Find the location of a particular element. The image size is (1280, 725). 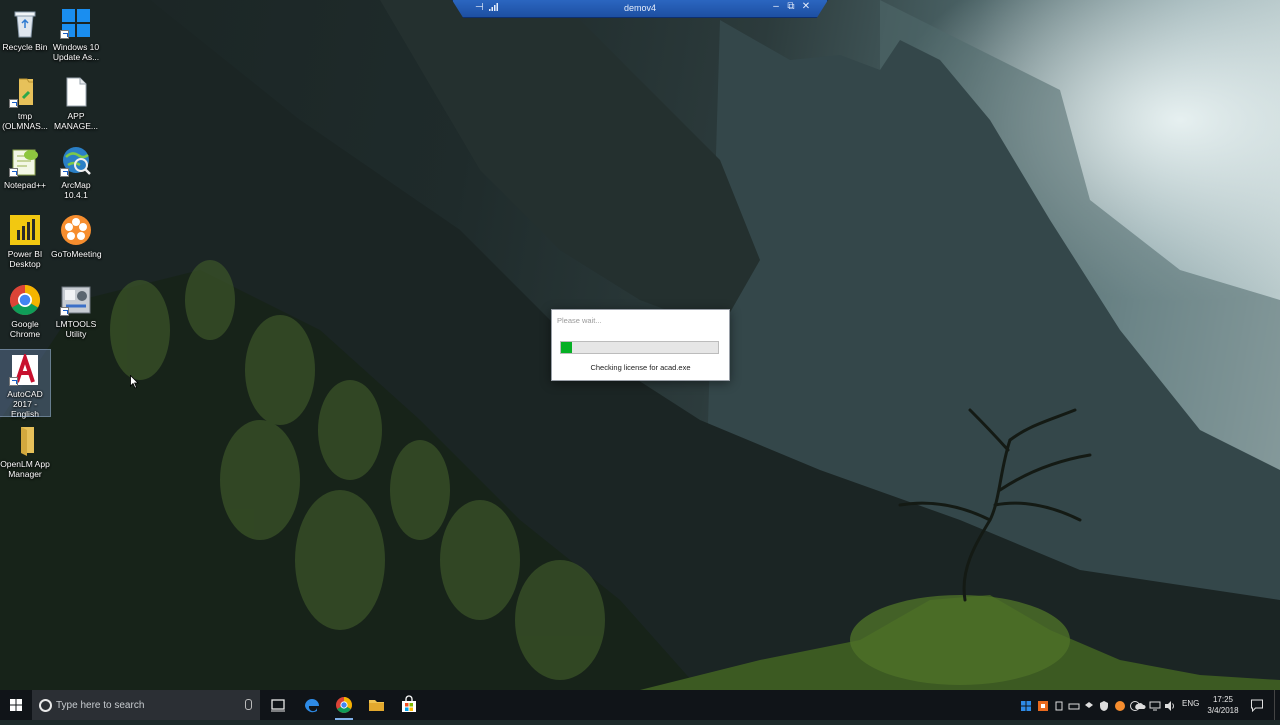

notification-icon is located at coordinates (1257, 706).